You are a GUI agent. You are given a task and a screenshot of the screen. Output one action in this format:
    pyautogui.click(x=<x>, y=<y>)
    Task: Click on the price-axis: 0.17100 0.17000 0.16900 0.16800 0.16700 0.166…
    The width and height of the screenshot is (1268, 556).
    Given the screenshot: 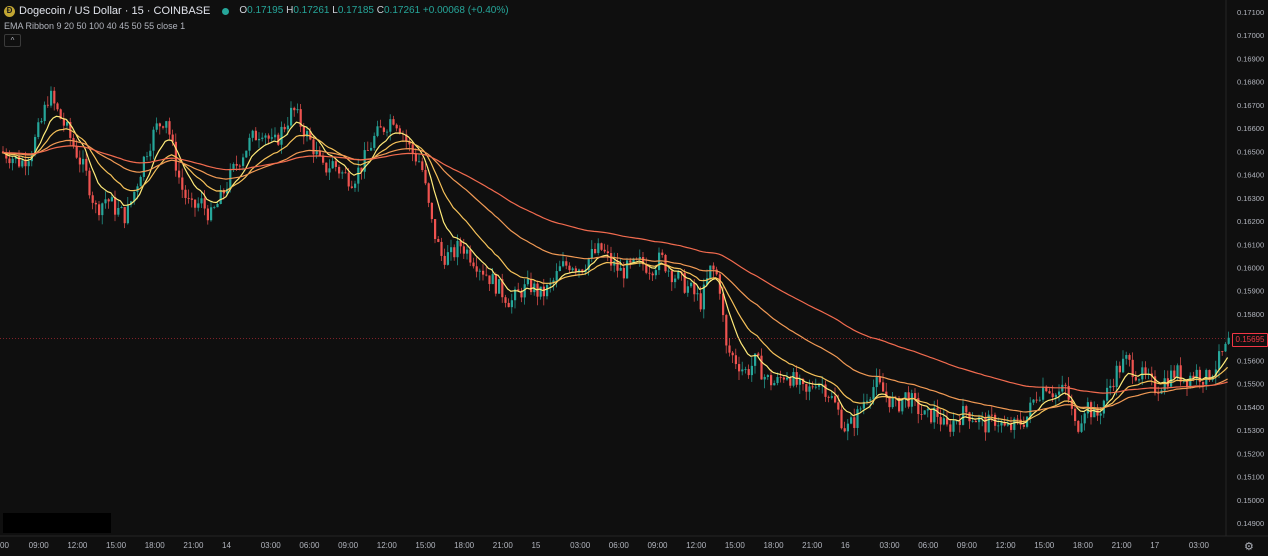 What is the action you would take?
    pyautogui.click(x=1250, y=268)
    